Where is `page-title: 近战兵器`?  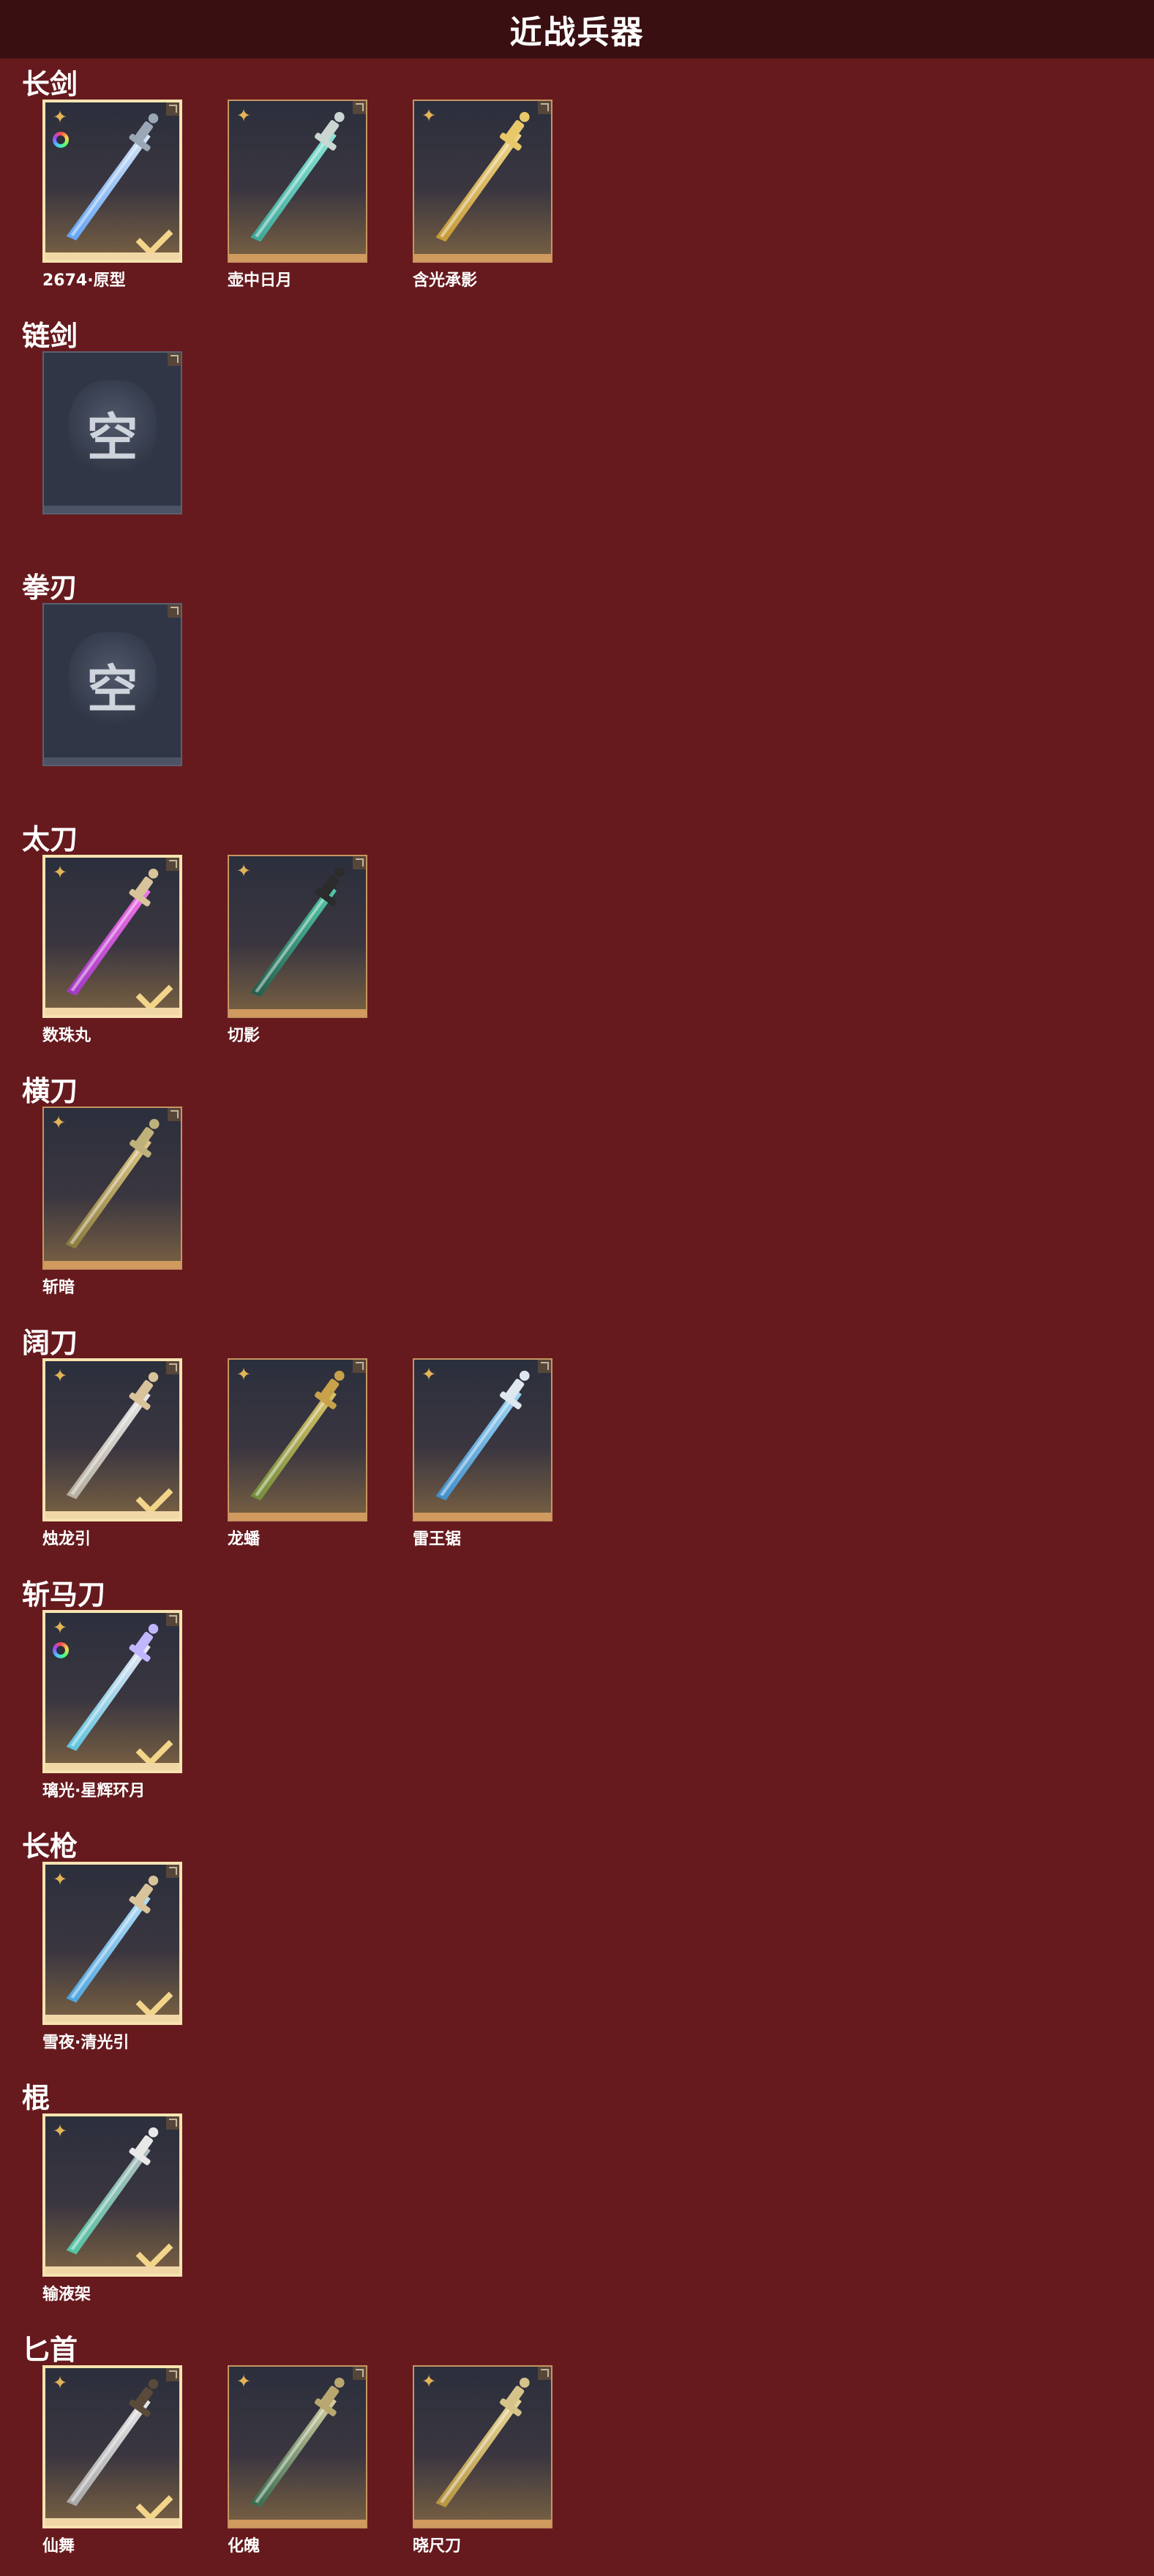
page-title: 近战兵器 is located at coordinates (577, 32).